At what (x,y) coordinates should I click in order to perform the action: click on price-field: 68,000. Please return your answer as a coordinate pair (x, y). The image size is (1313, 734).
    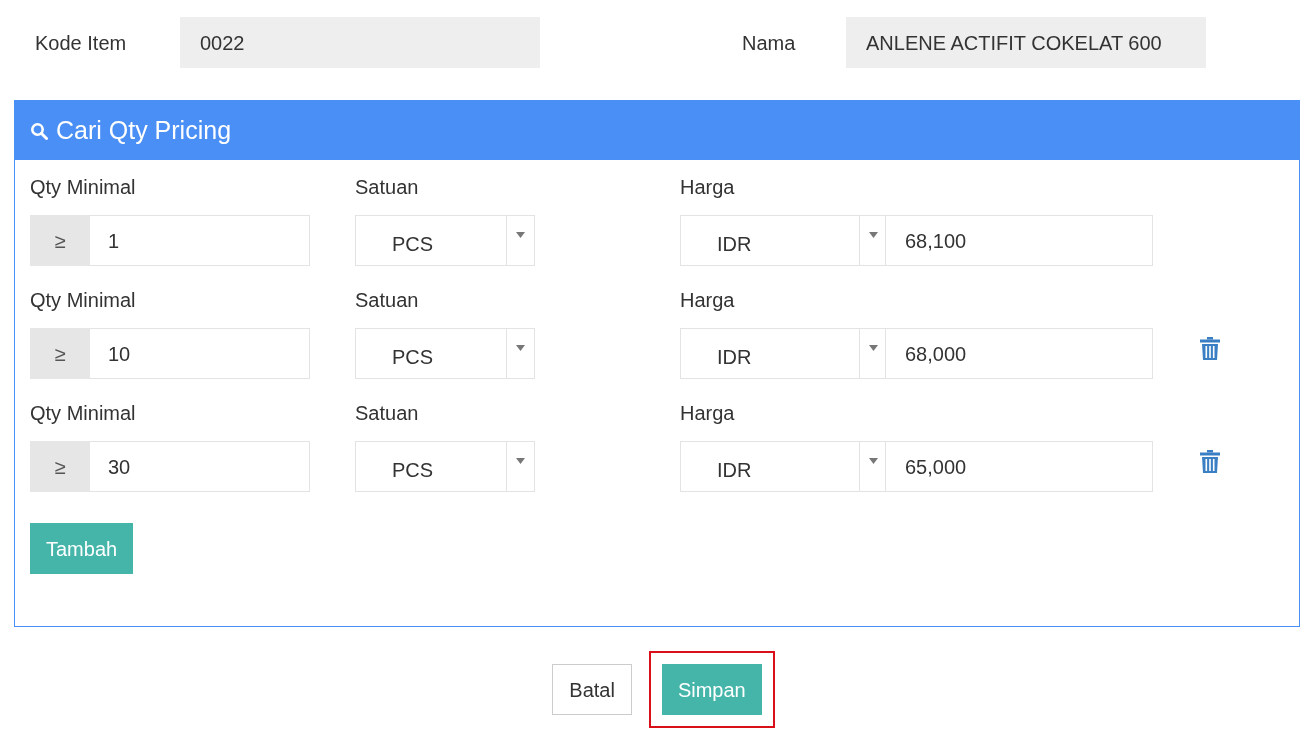
    Looking at the image, I should click on (1019, 353).